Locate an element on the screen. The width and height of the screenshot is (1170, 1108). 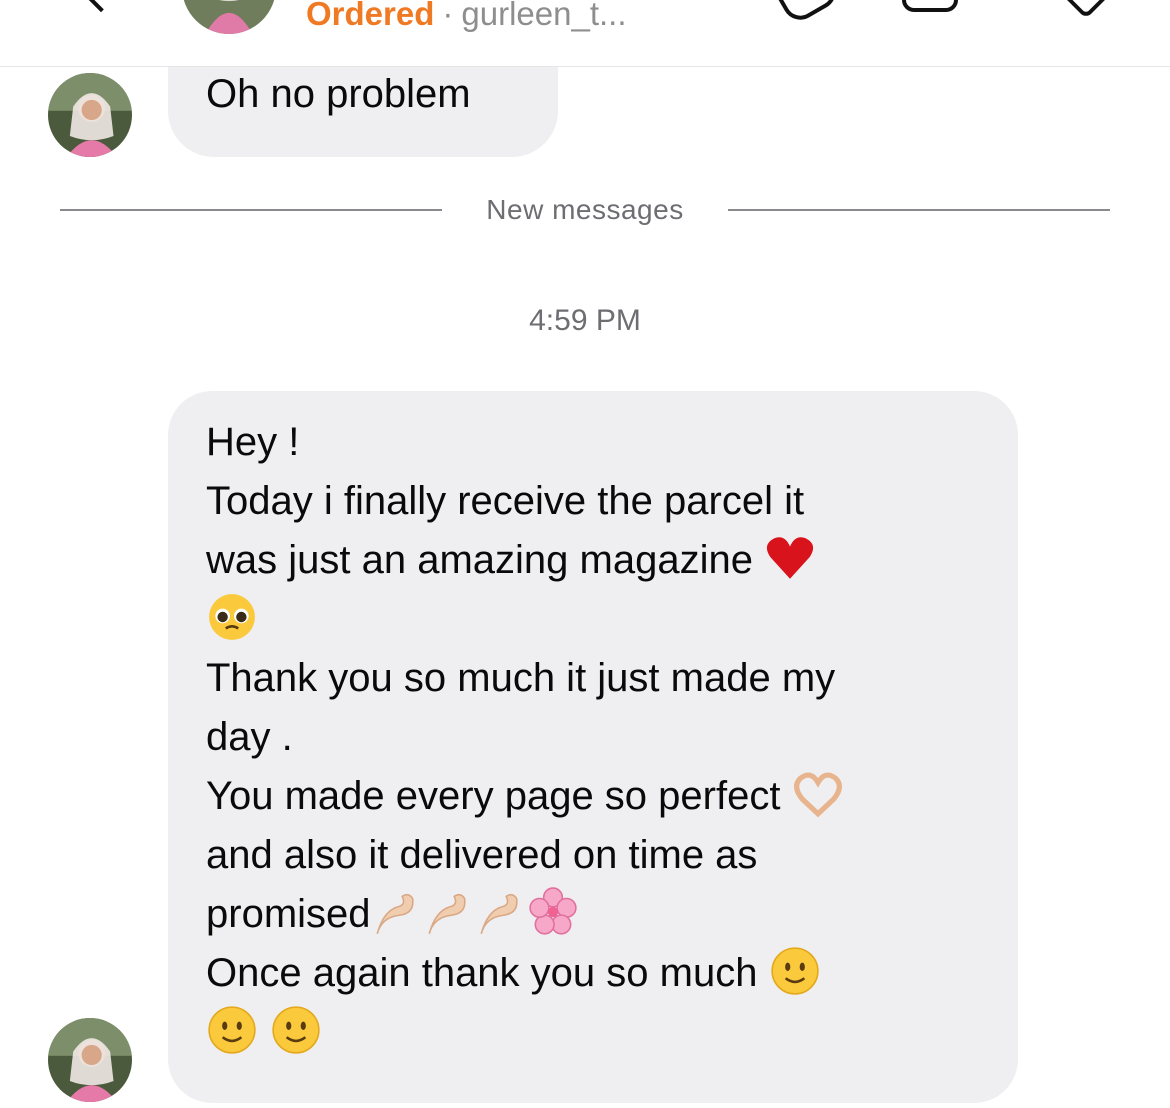
message-line-text: promised is located at coordinates (288, 914).